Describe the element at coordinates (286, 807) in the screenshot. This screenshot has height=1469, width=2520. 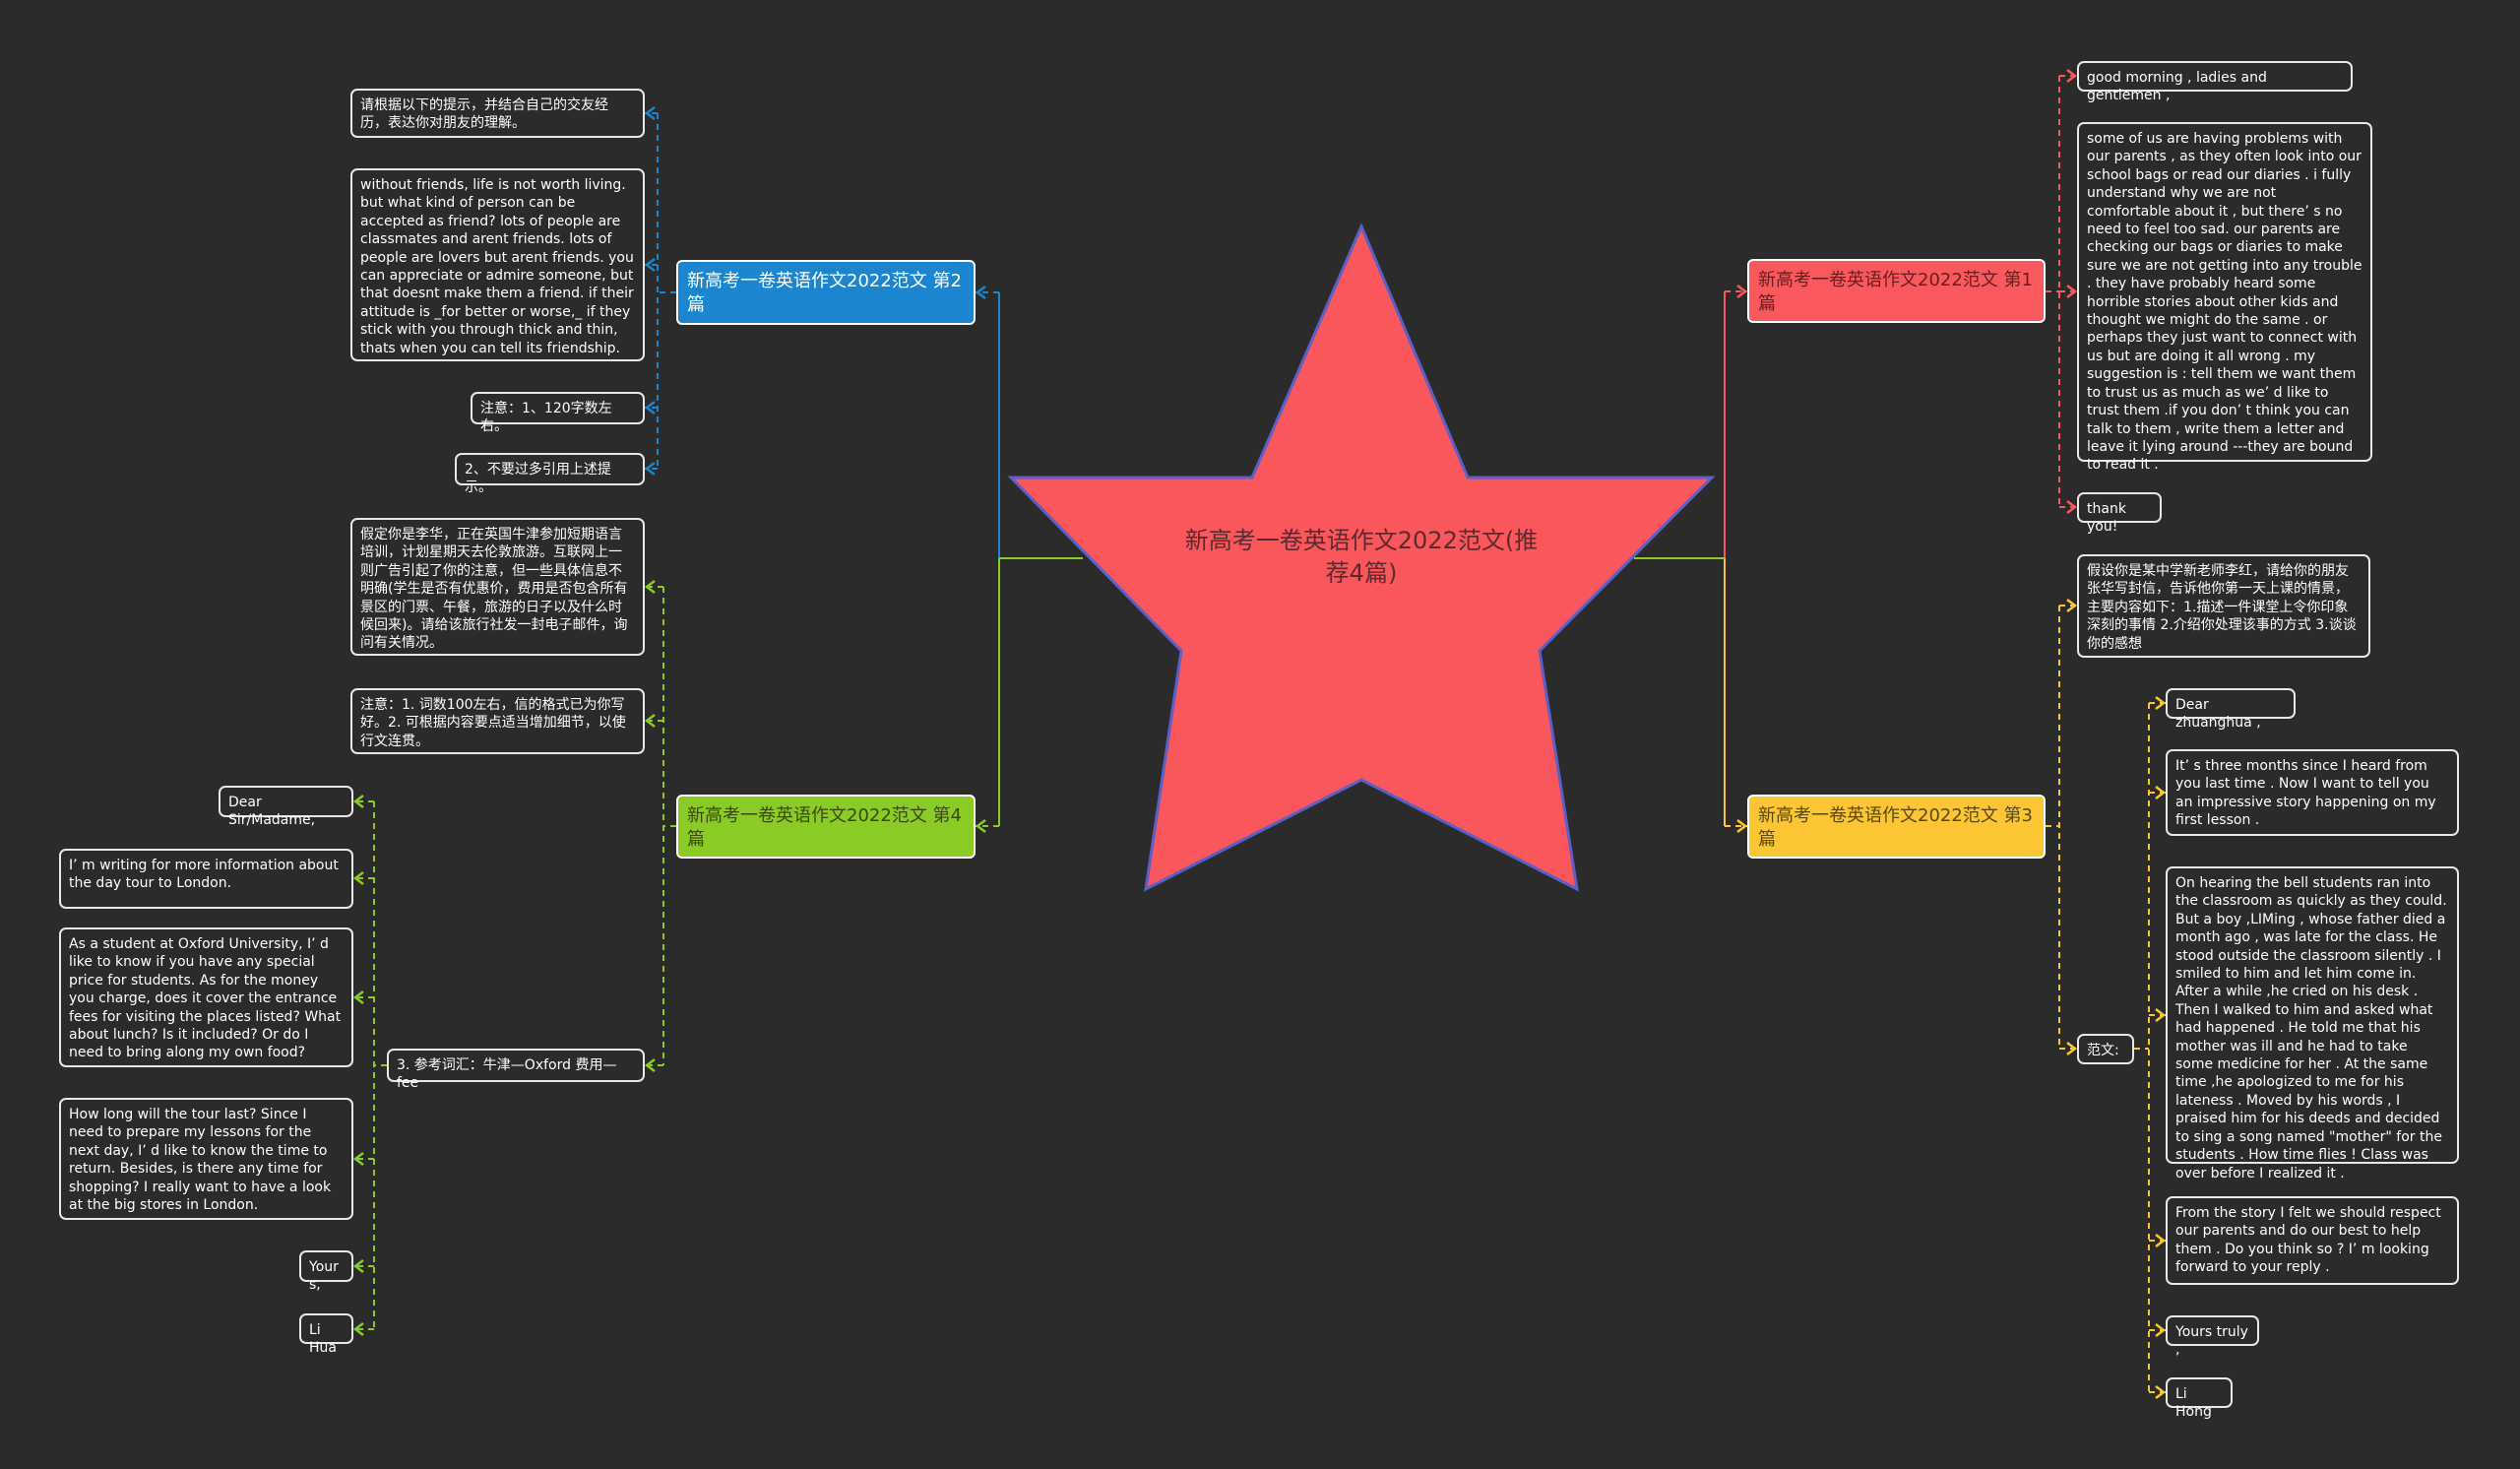
I see `article-4-letter-greeting: Dear Sir/Madame,` at that location.